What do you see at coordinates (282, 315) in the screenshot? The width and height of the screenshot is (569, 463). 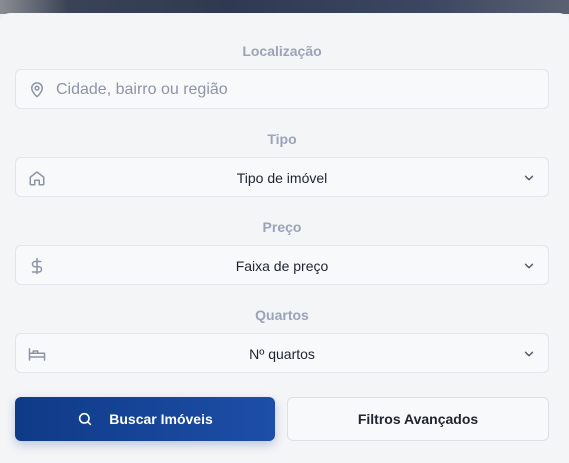 I see `rooms-label: Quartos` at bounding box center [282, 315].